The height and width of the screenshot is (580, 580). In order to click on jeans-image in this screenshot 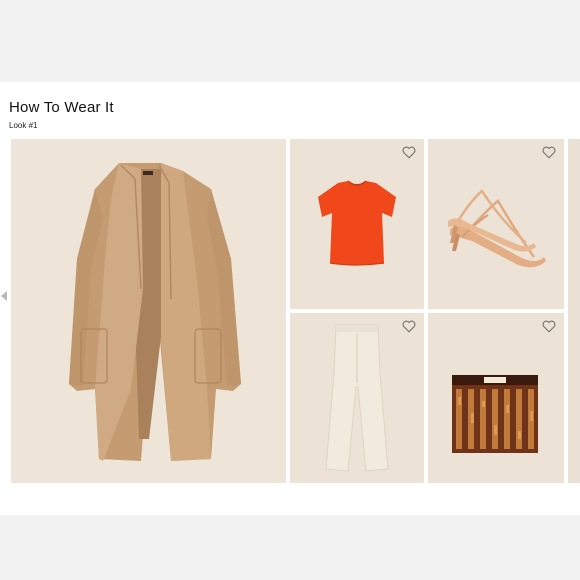, I will do `click(357, 398)`.